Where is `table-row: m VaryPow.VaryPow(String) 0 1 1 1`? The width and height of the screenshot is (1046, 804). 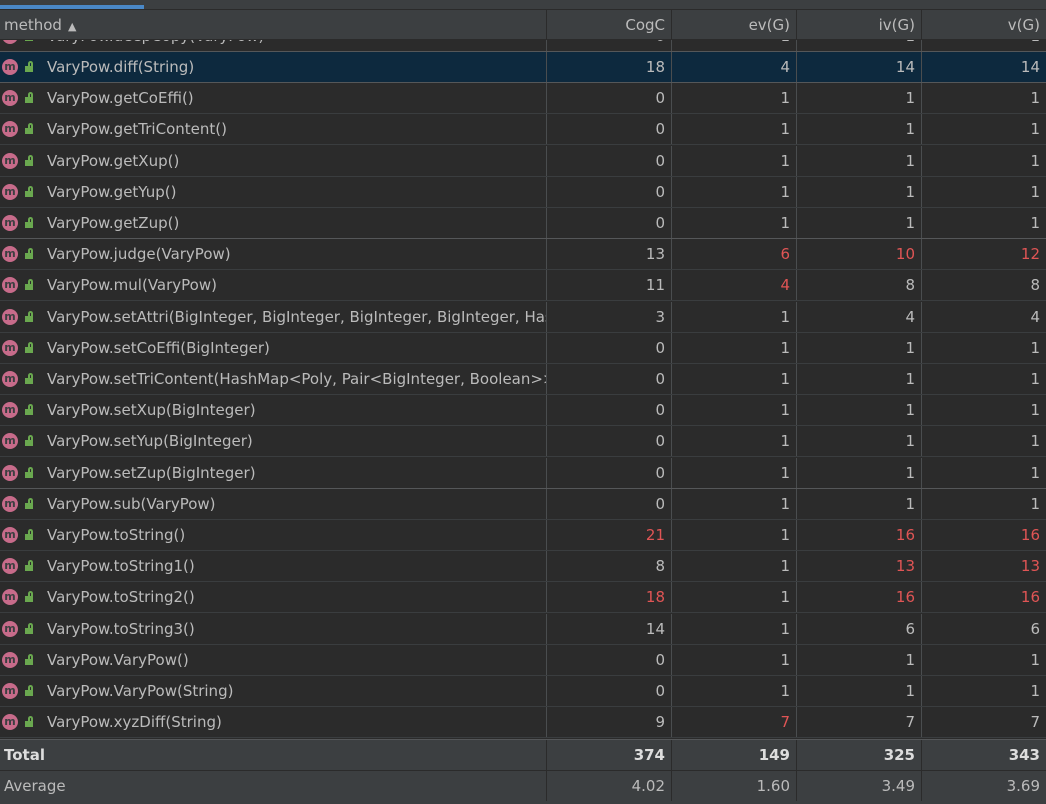
table-row: m VaryPow.VaryPow(String) 0 1 1 1 is located at coordinates (523, 691).